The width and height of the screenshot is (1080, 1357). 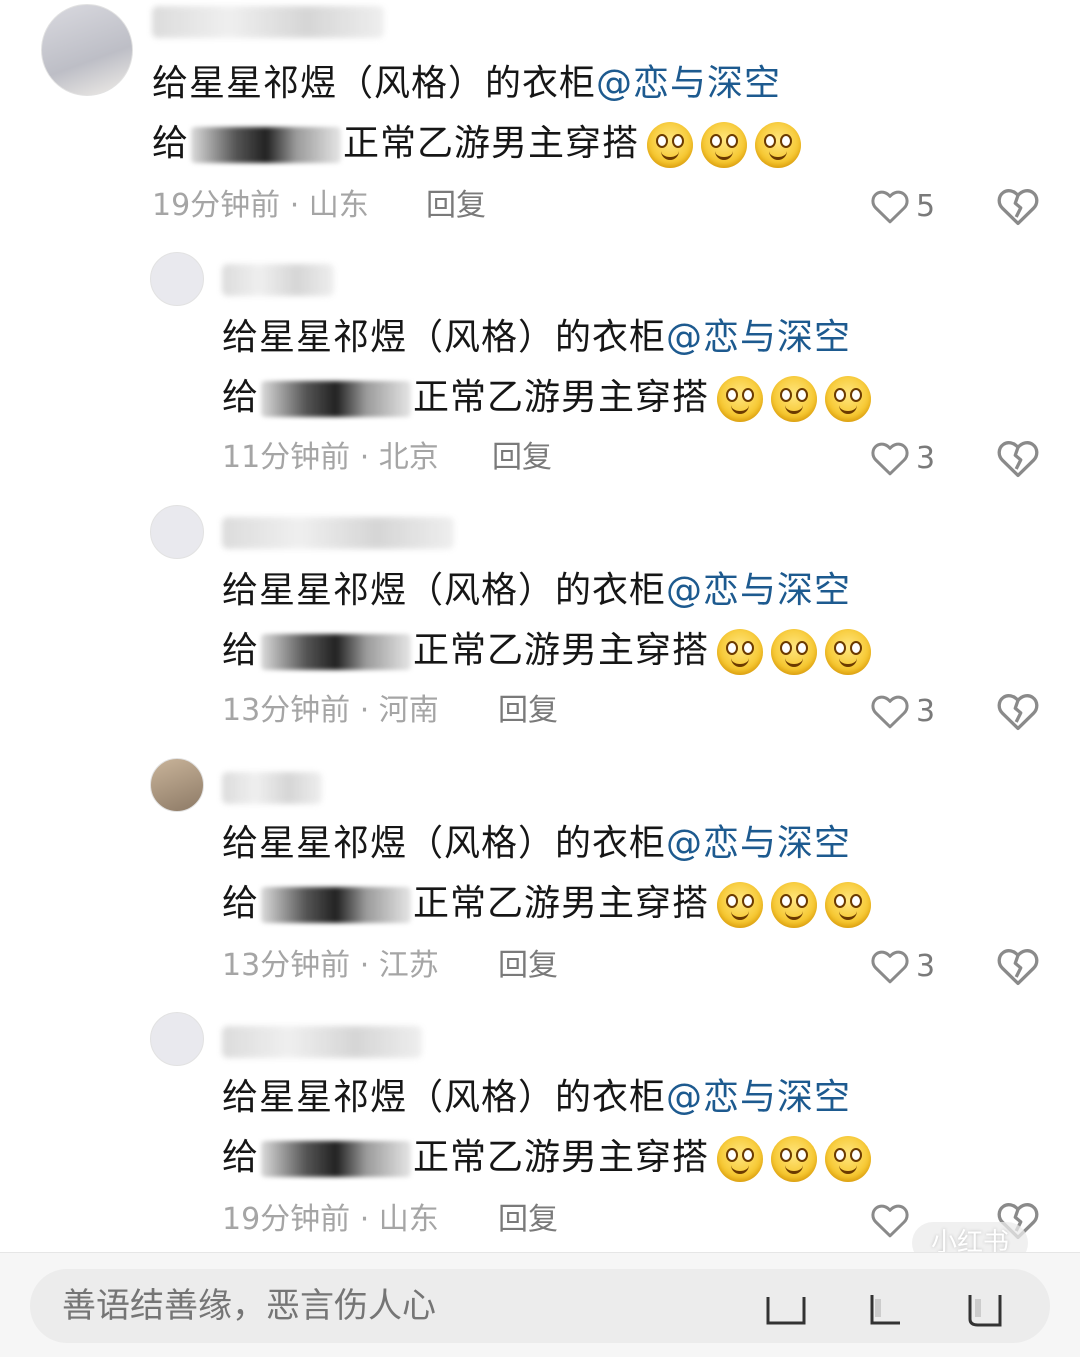 I want to click on comment-meta: 13分钟前 · 河南, so click(x=330, y=710).